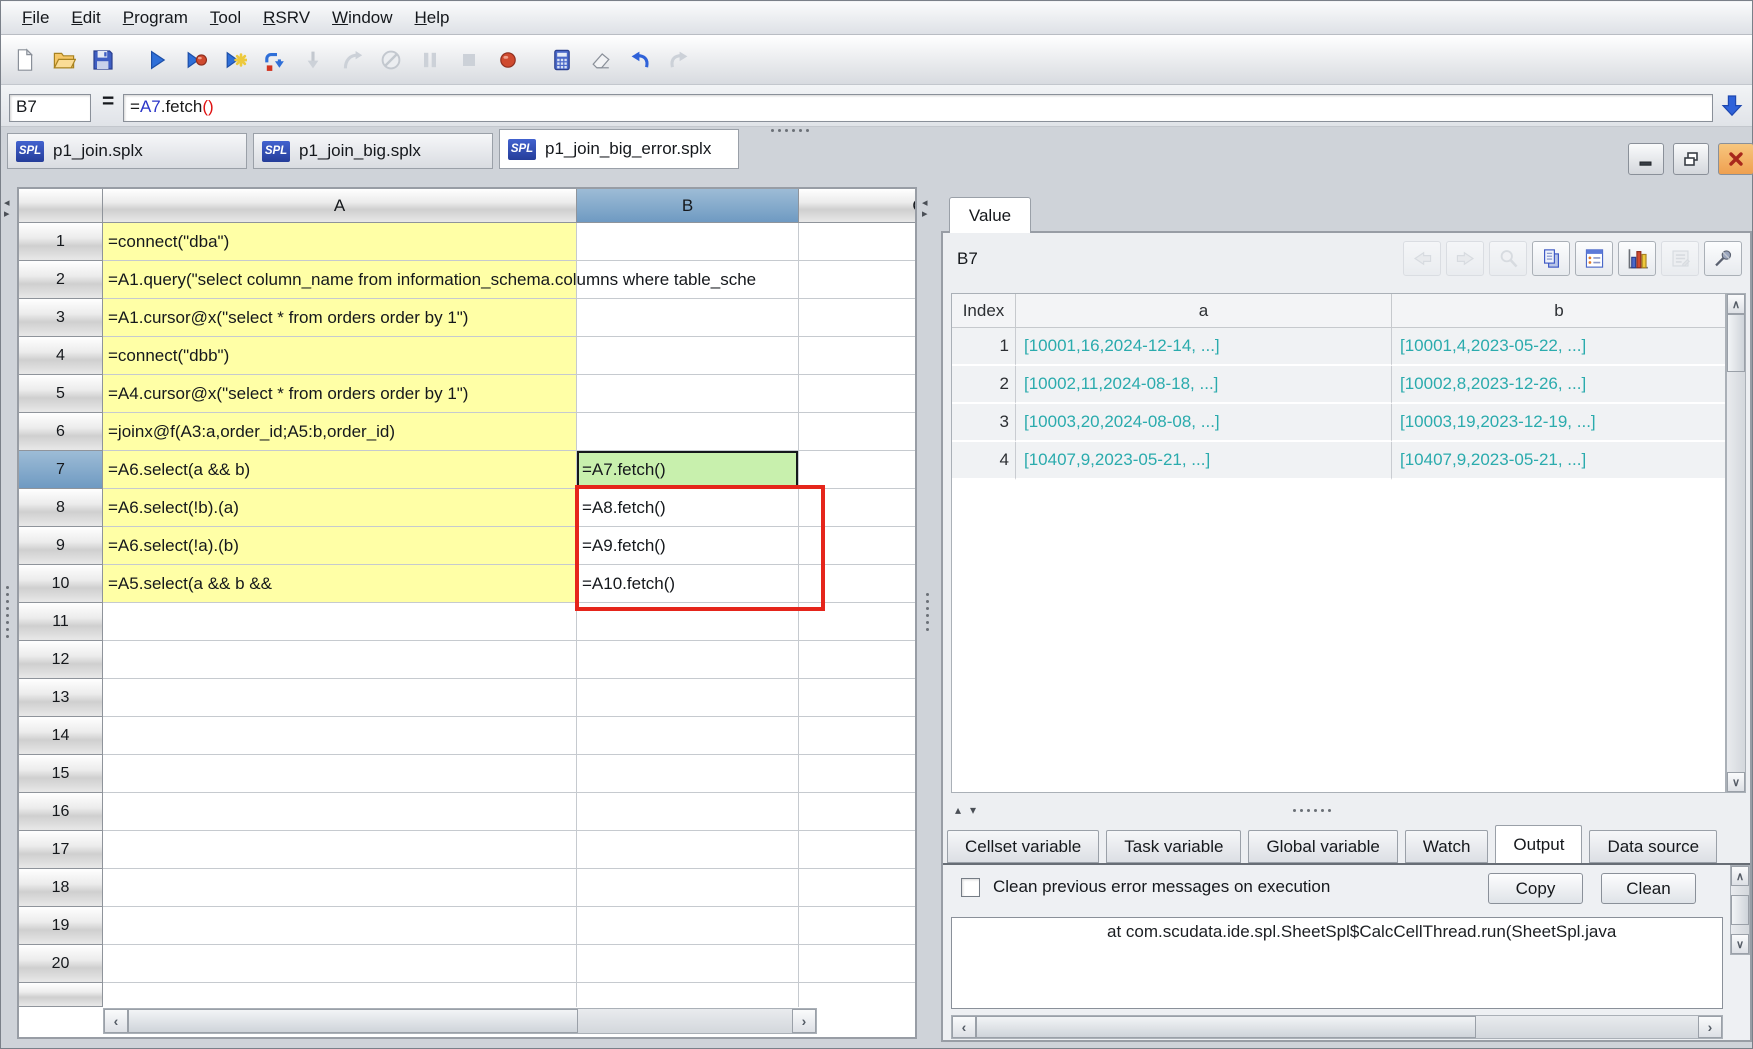 The image size is (1753, 1049). I want to click on row-header-14: 14, so click(61, 736).